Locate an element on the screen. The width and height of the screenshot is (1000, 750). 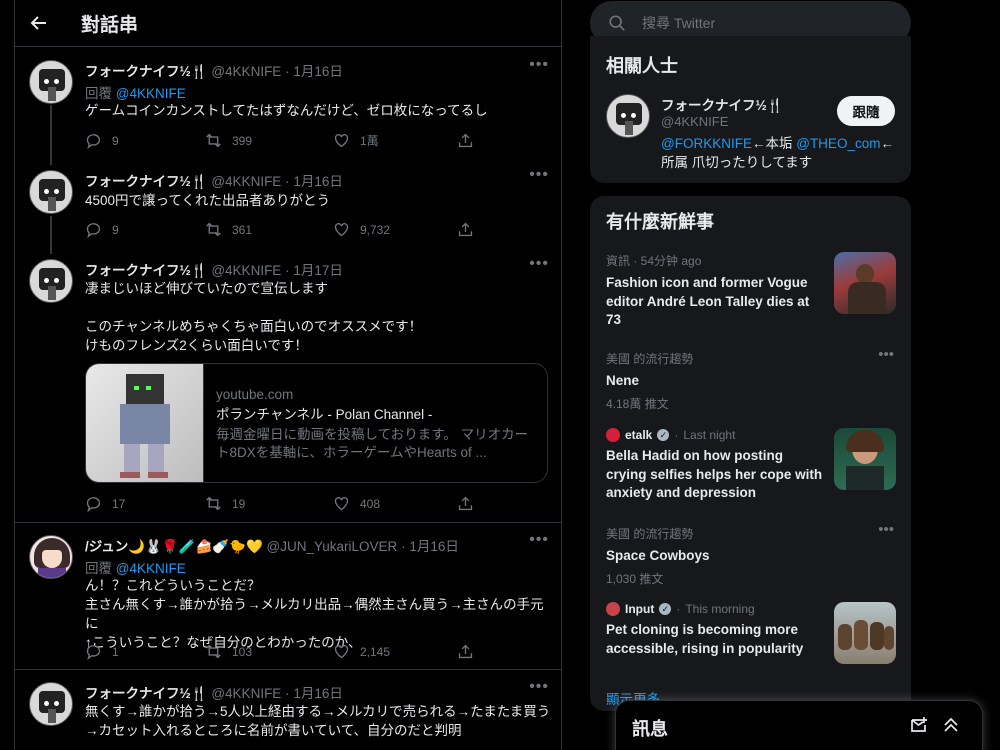
like-count: 9,732 is located at coordinates (375, 229).